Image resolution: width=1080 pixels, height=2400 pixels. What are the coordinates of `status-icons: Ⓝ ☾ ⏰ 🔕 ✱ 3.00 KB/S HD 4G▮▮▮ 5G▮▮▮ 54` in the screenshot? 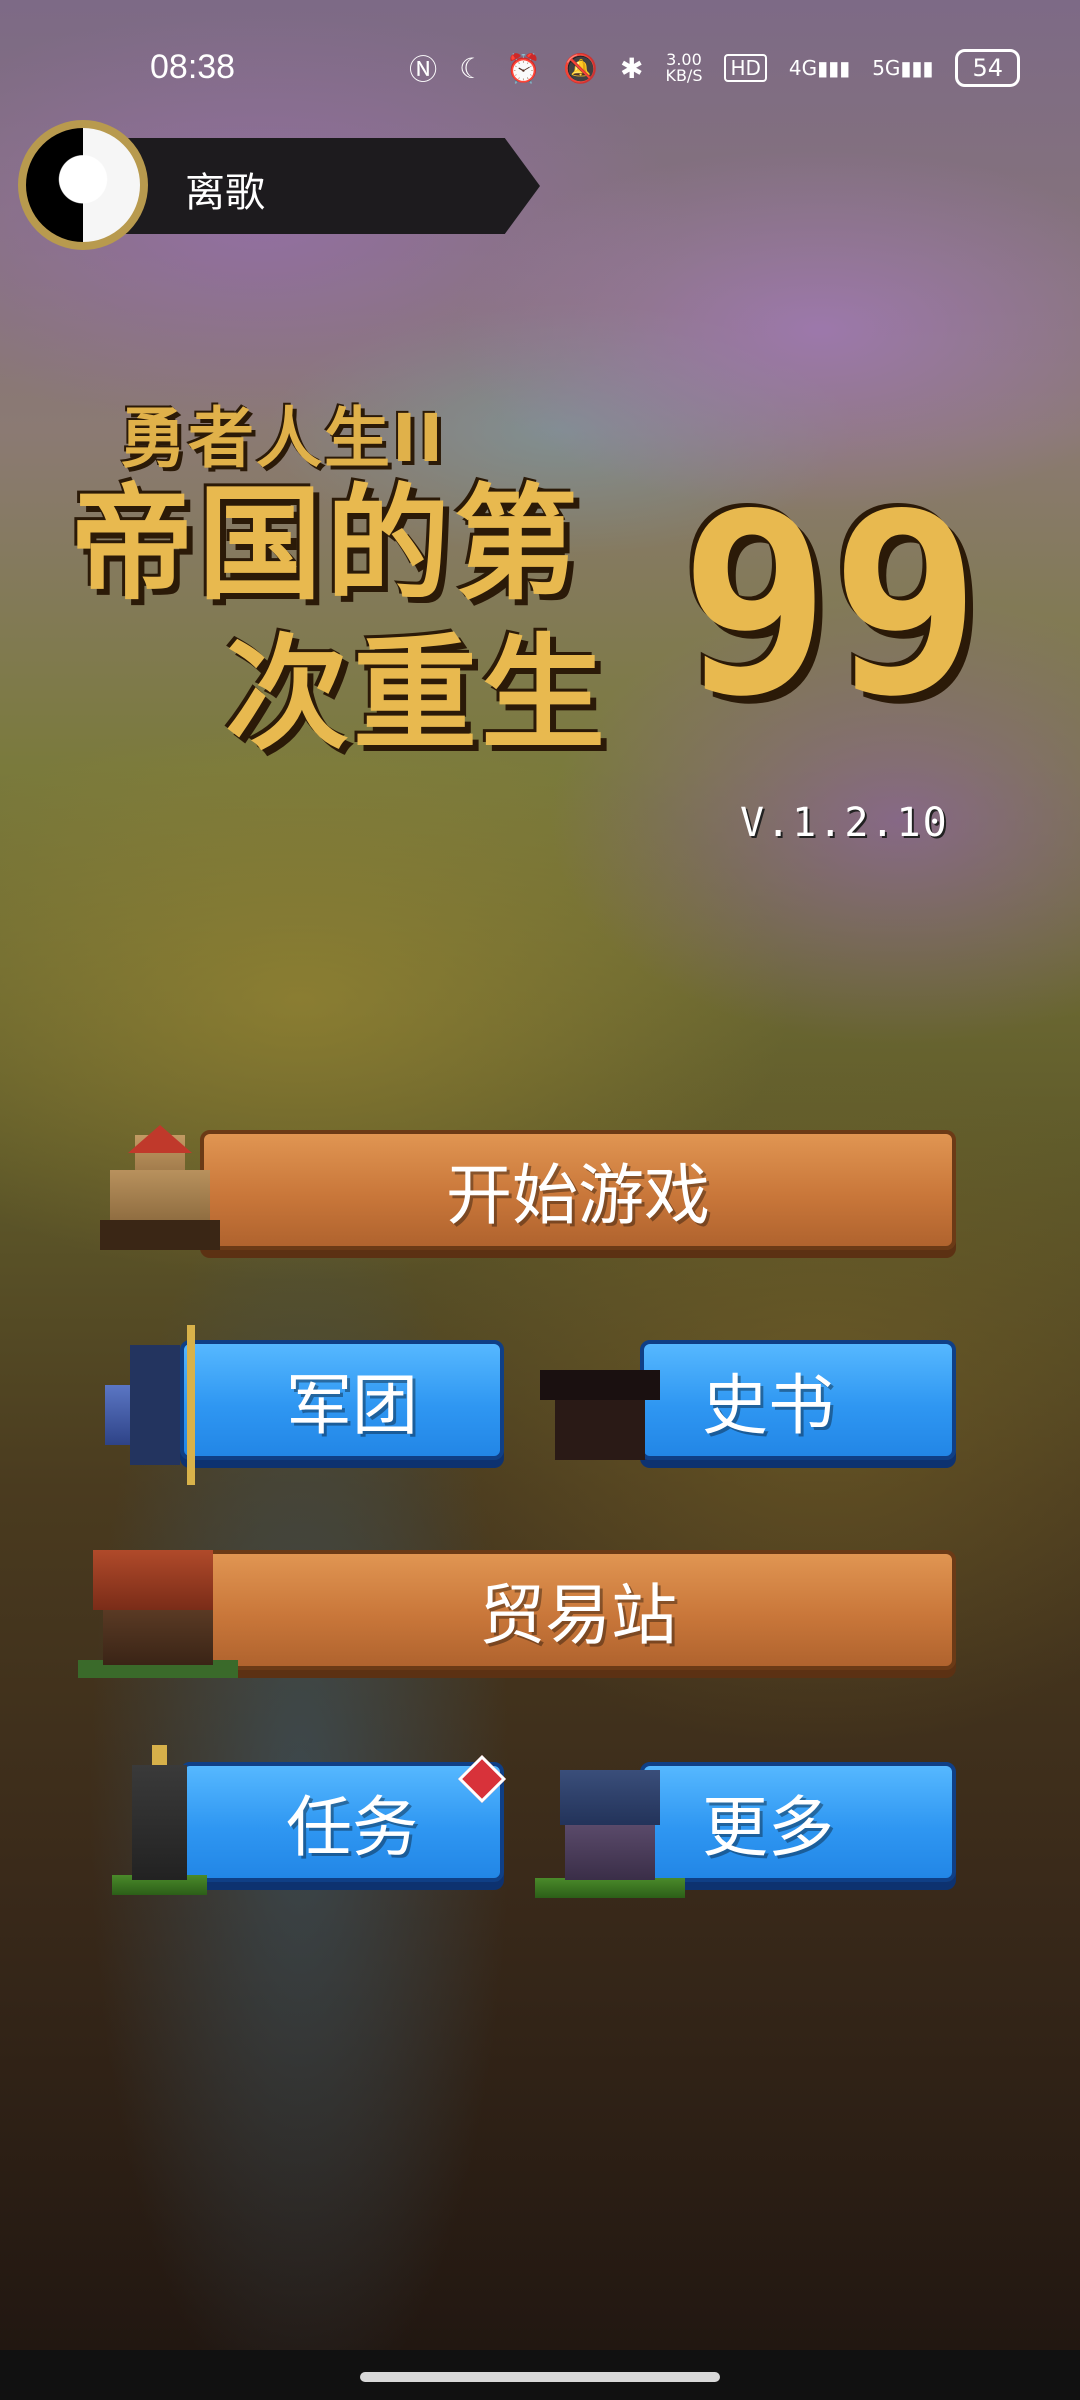 It's located at (714, 68).